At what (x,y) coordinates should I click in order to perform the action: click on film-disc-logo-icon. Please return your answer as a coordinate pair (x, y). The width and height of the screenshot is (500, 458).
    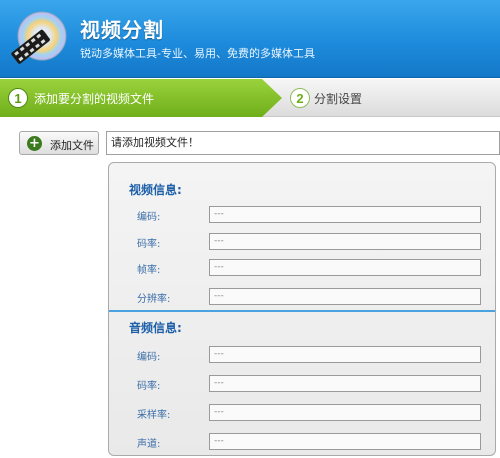
    Looking at the image, I should click on (39, 37).